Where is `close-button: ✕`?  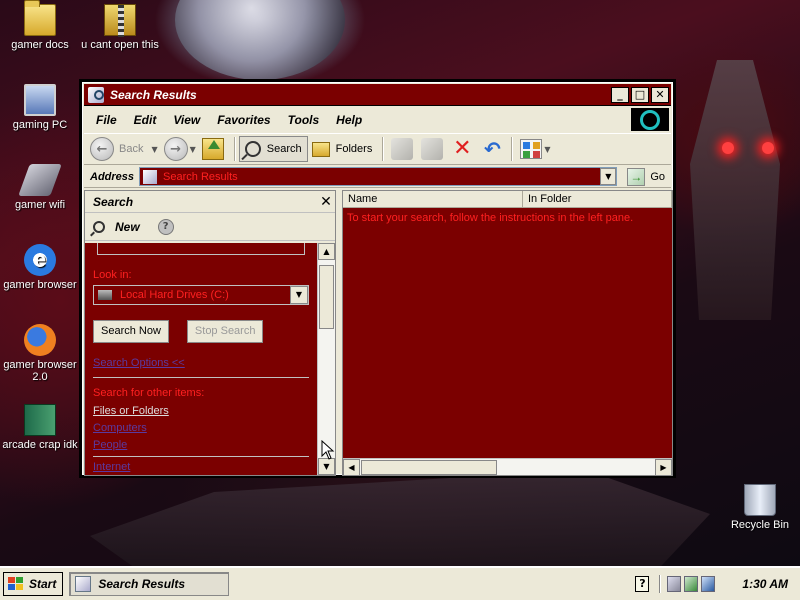 close-button: ✕ is located at coordinates (660, 94).